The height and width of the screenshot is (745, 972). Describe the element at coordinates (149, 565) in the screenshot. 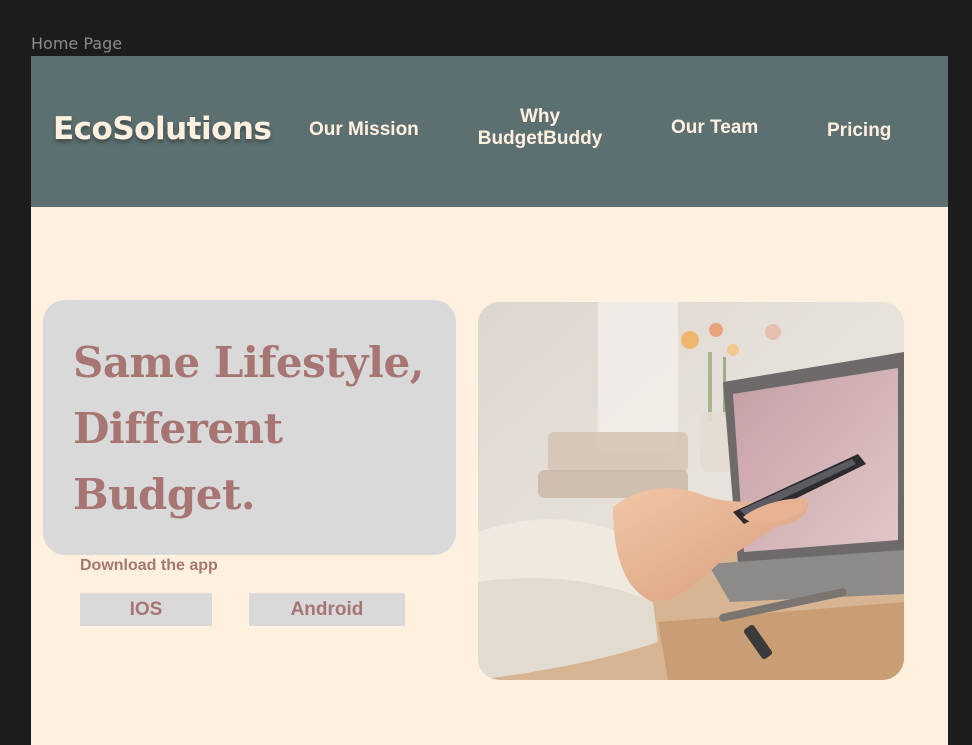

I see `download-label: Download the app` at that location.